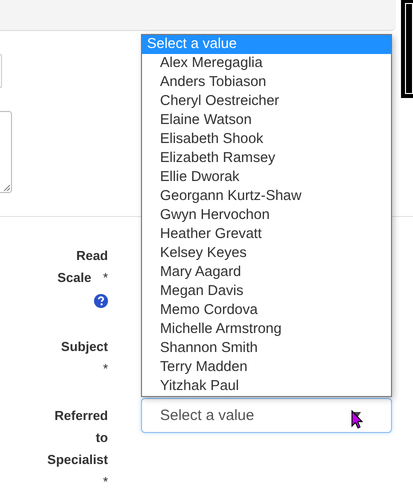  What do you see at coordinates (266, 329) in the screenshot?
I see `dropdown-option: Michelle Armstrong` at bounding box center [266, 329].